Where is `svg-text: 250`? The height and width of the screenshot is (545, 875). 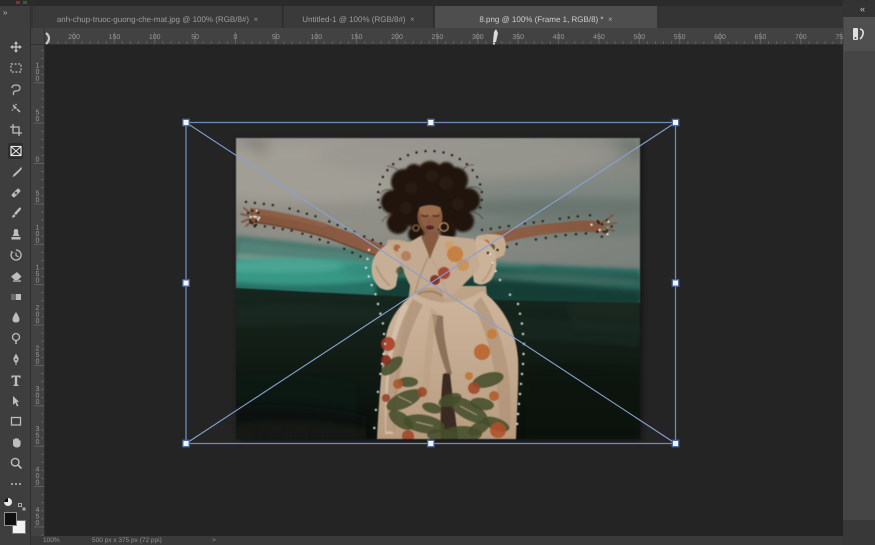
svg-text: 250 is located at coordinates (438, 37).